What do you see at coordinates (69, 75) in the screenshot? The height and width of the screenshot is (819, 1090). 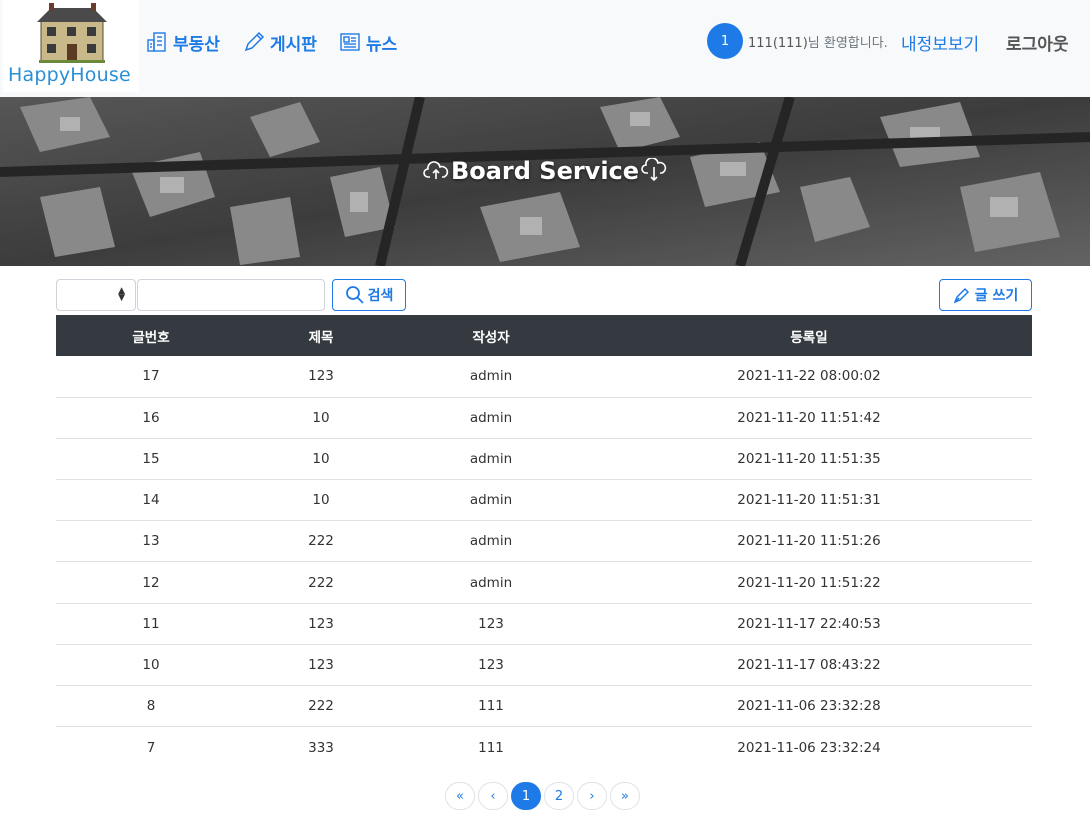 I see `logo-text: HappyHouse` at bounding box center [69, 75].